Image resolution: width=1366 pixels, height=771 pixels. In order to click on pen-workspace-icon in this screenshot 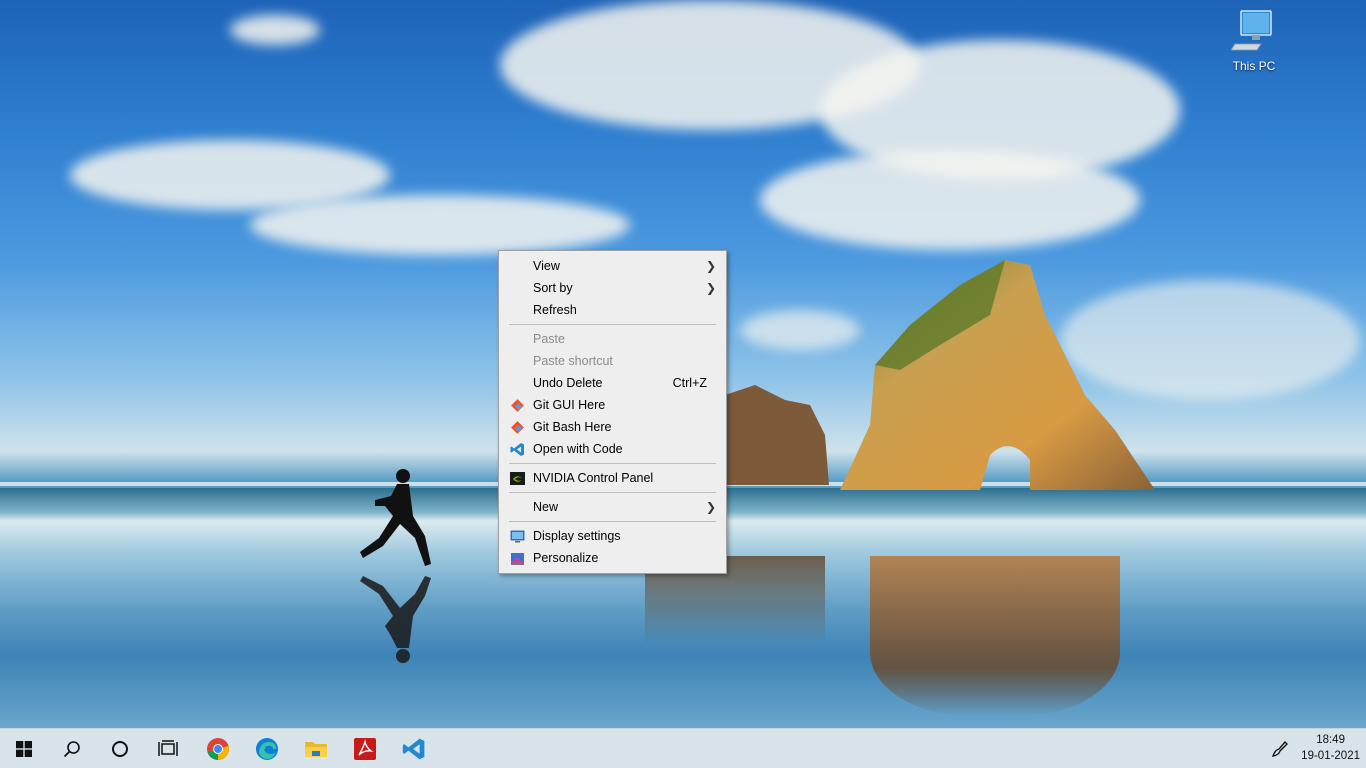, I will do `click(1279, 748)`.